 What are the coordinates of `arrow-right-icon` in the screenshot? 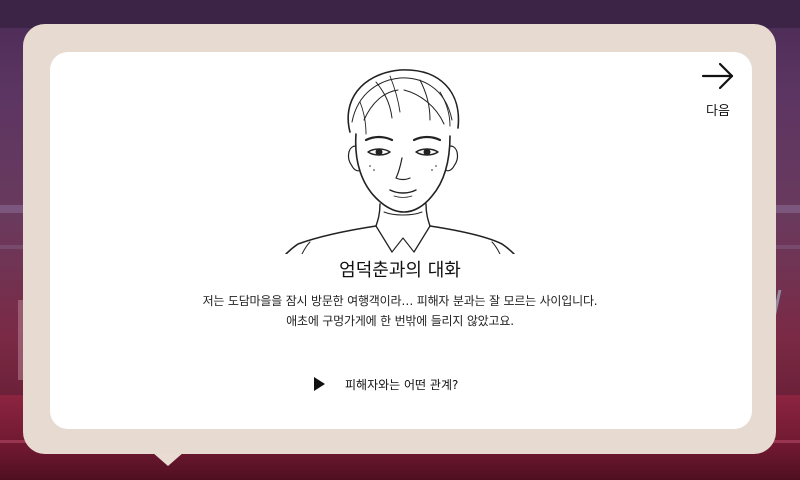 It's located at (717, 76).